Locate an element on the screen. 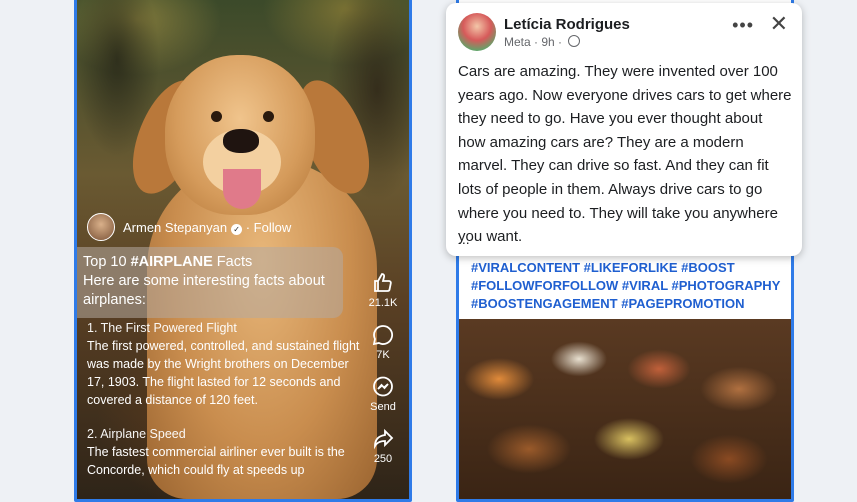  send-label: Send is located at coordinates (383, 407).